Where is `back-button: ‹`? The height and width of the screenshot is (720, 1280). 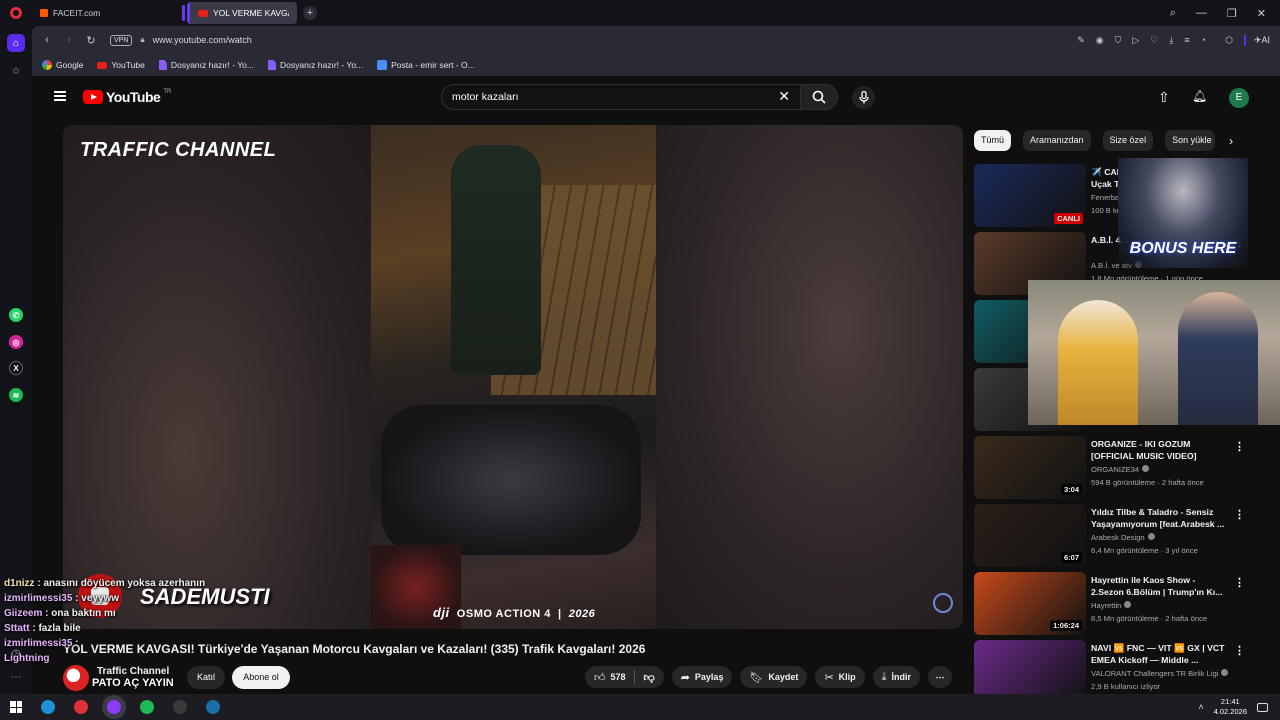 back-button: ‹ is located at coordinates (47, 40).